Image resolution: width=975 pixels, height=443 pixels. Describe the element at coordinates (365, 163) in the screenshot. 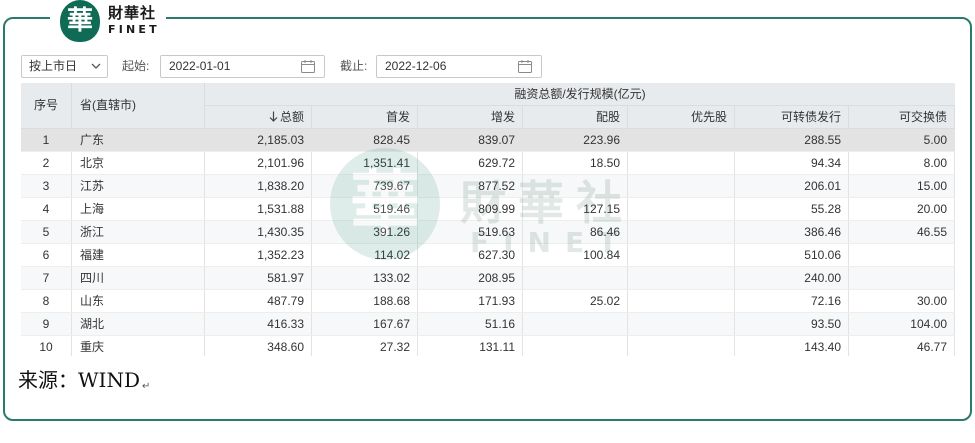

I see `value-cell-ipo: 1,351.41` at that location.